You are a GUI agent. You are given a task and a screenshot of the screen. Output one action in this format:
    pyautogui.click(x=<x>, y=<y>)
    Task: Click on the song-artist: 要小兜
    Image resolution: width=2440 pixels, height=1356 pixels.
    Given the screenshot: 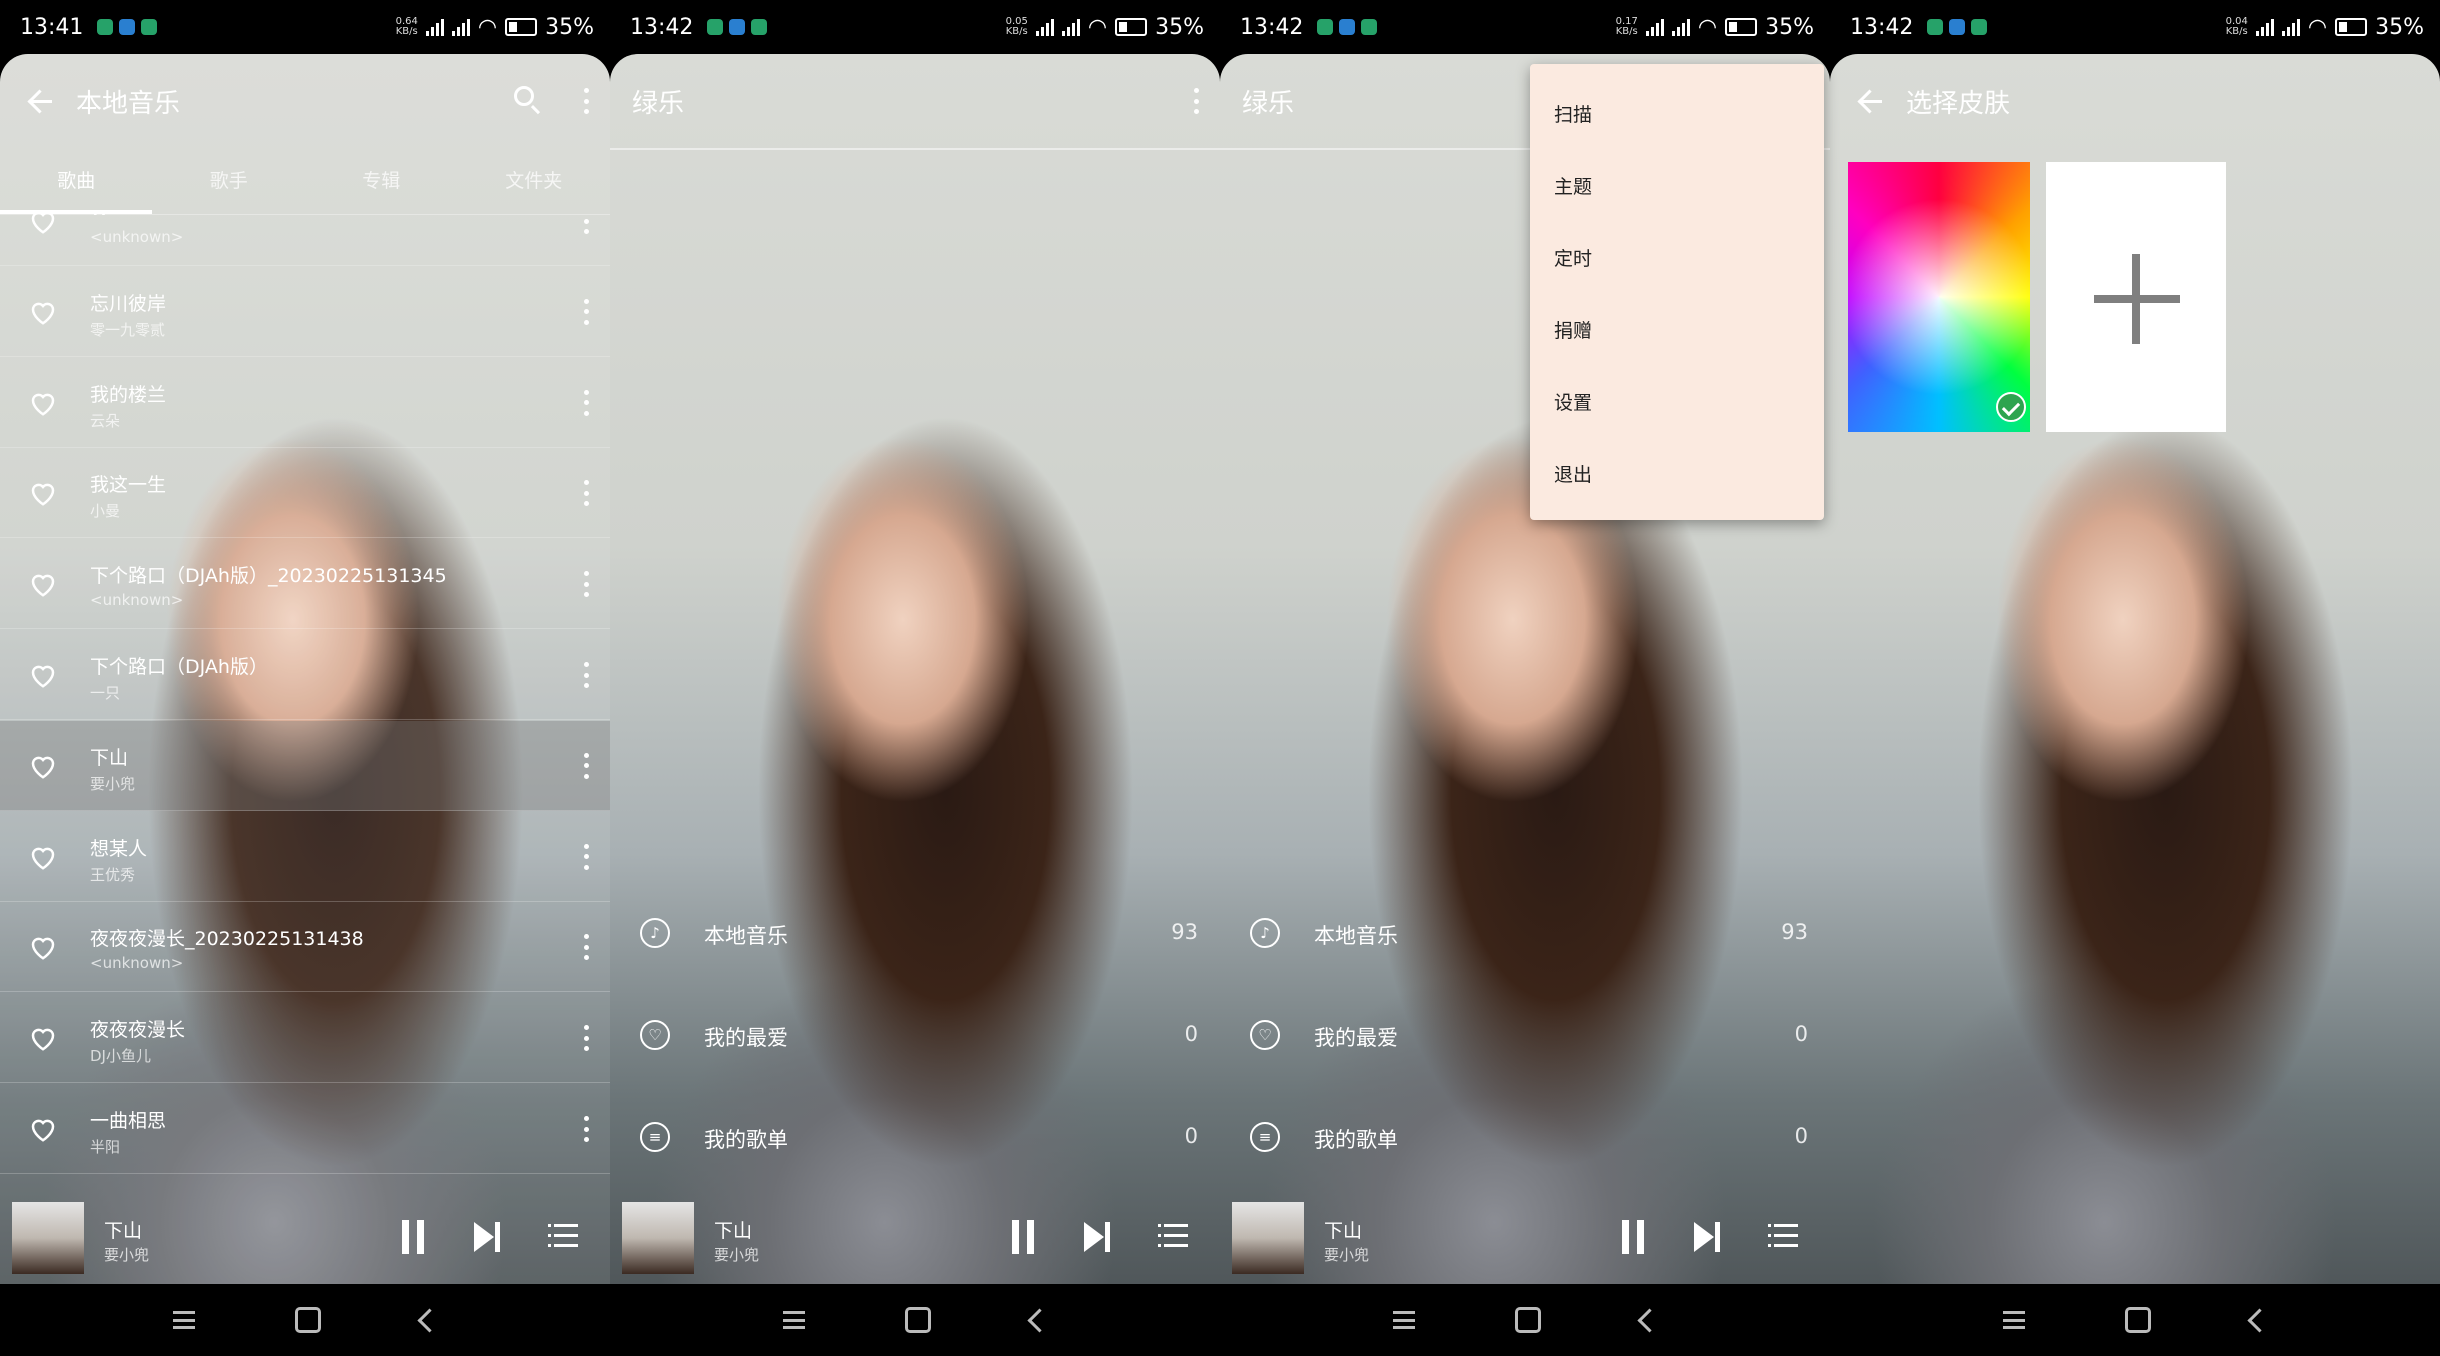 What is the action you would take?
    pyautogui.click(x=113, y=783)
    